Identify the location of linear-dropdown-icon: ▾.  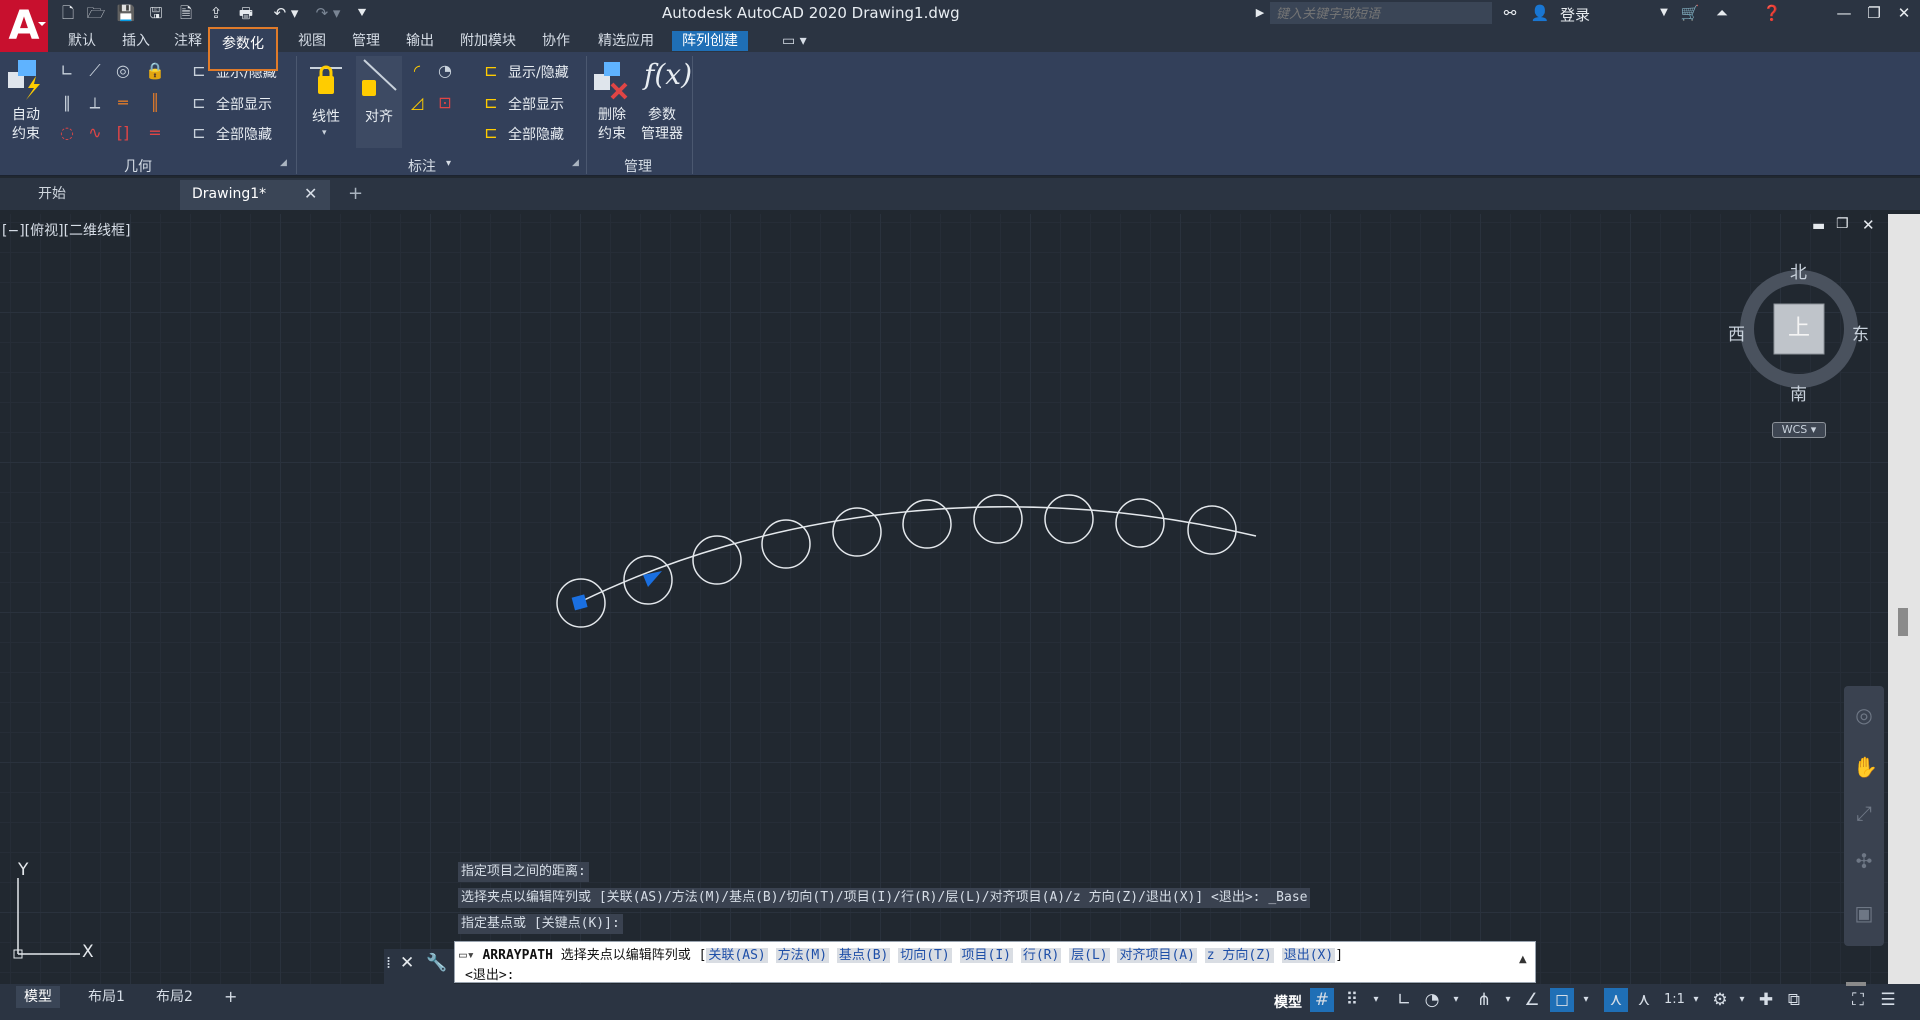
(324, 133).